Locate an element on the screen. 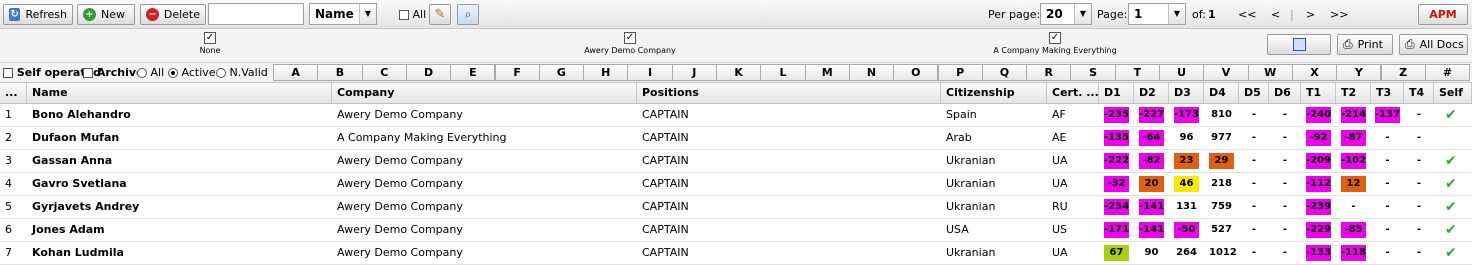  all-radio is located at coordinates (142, 73).